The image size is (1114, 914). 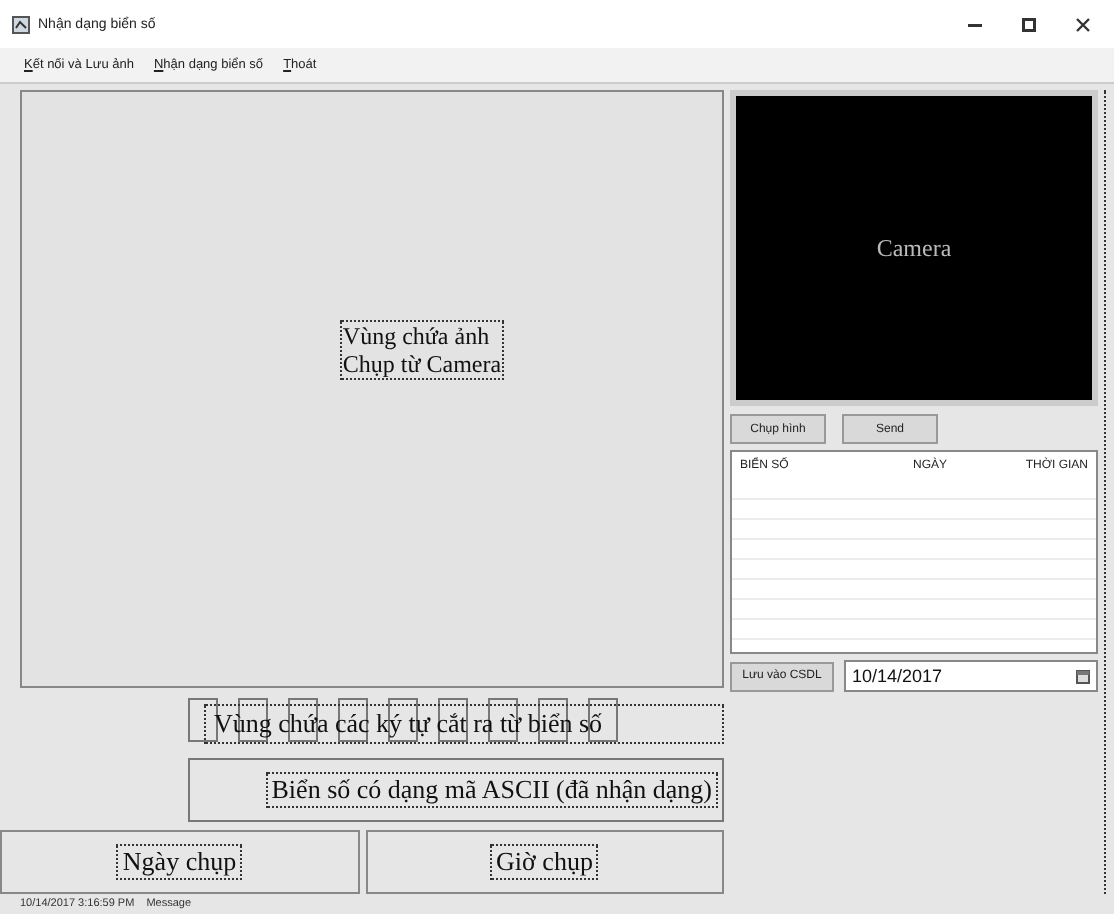 I want to click on date-label: Ngày chụp, so click(x=179, y=862).